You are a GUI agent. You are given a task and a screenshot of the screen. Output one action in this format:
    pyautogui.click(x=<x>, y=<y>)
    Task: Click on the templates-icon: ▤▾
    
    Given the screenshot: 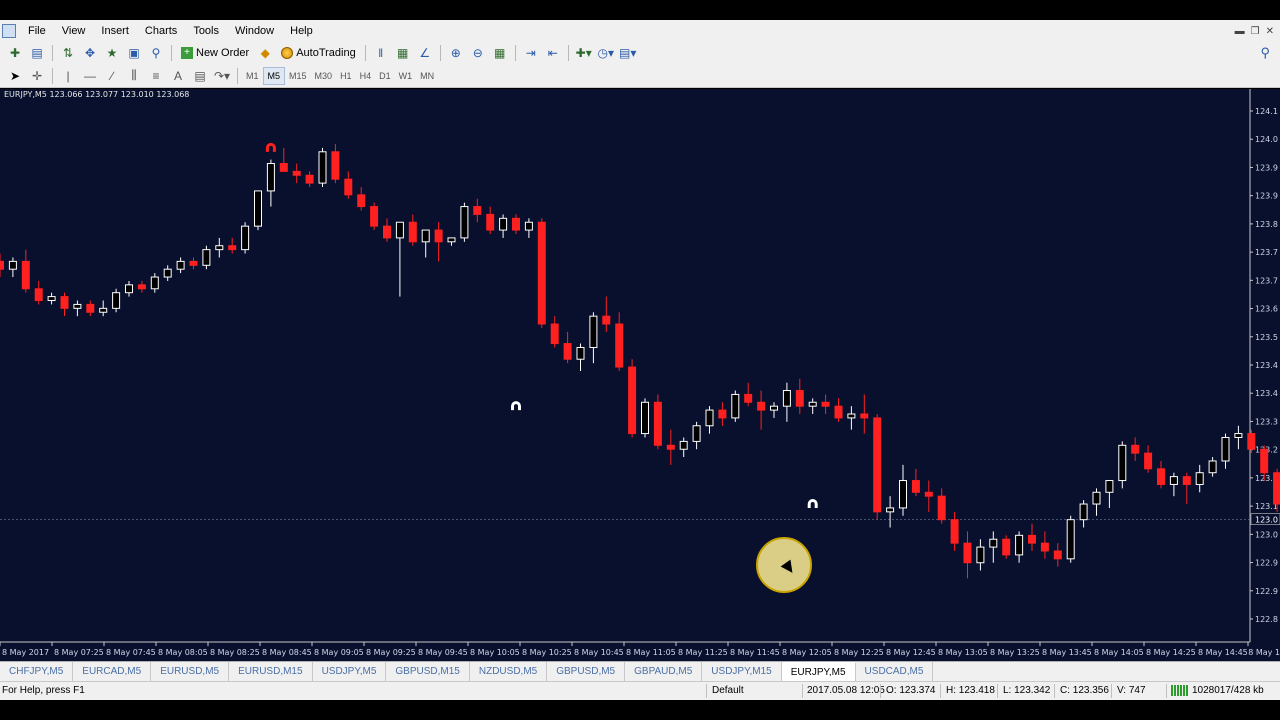 What is the action you would take?
    pyautogui.click(x=628, y=53)
    